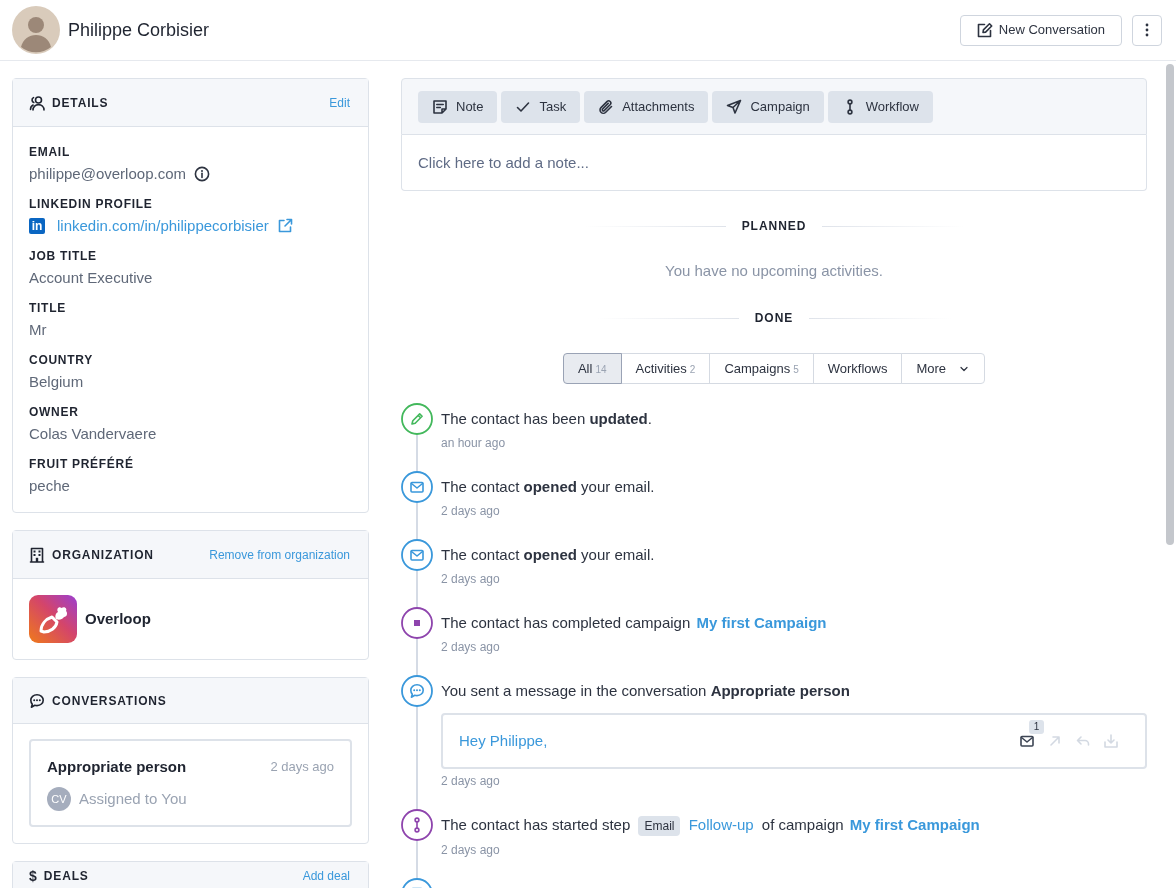  Describe the element at coordinates (139, 30) in the screenshot. I see `contact-name: Philippe Corbisier` at that location.